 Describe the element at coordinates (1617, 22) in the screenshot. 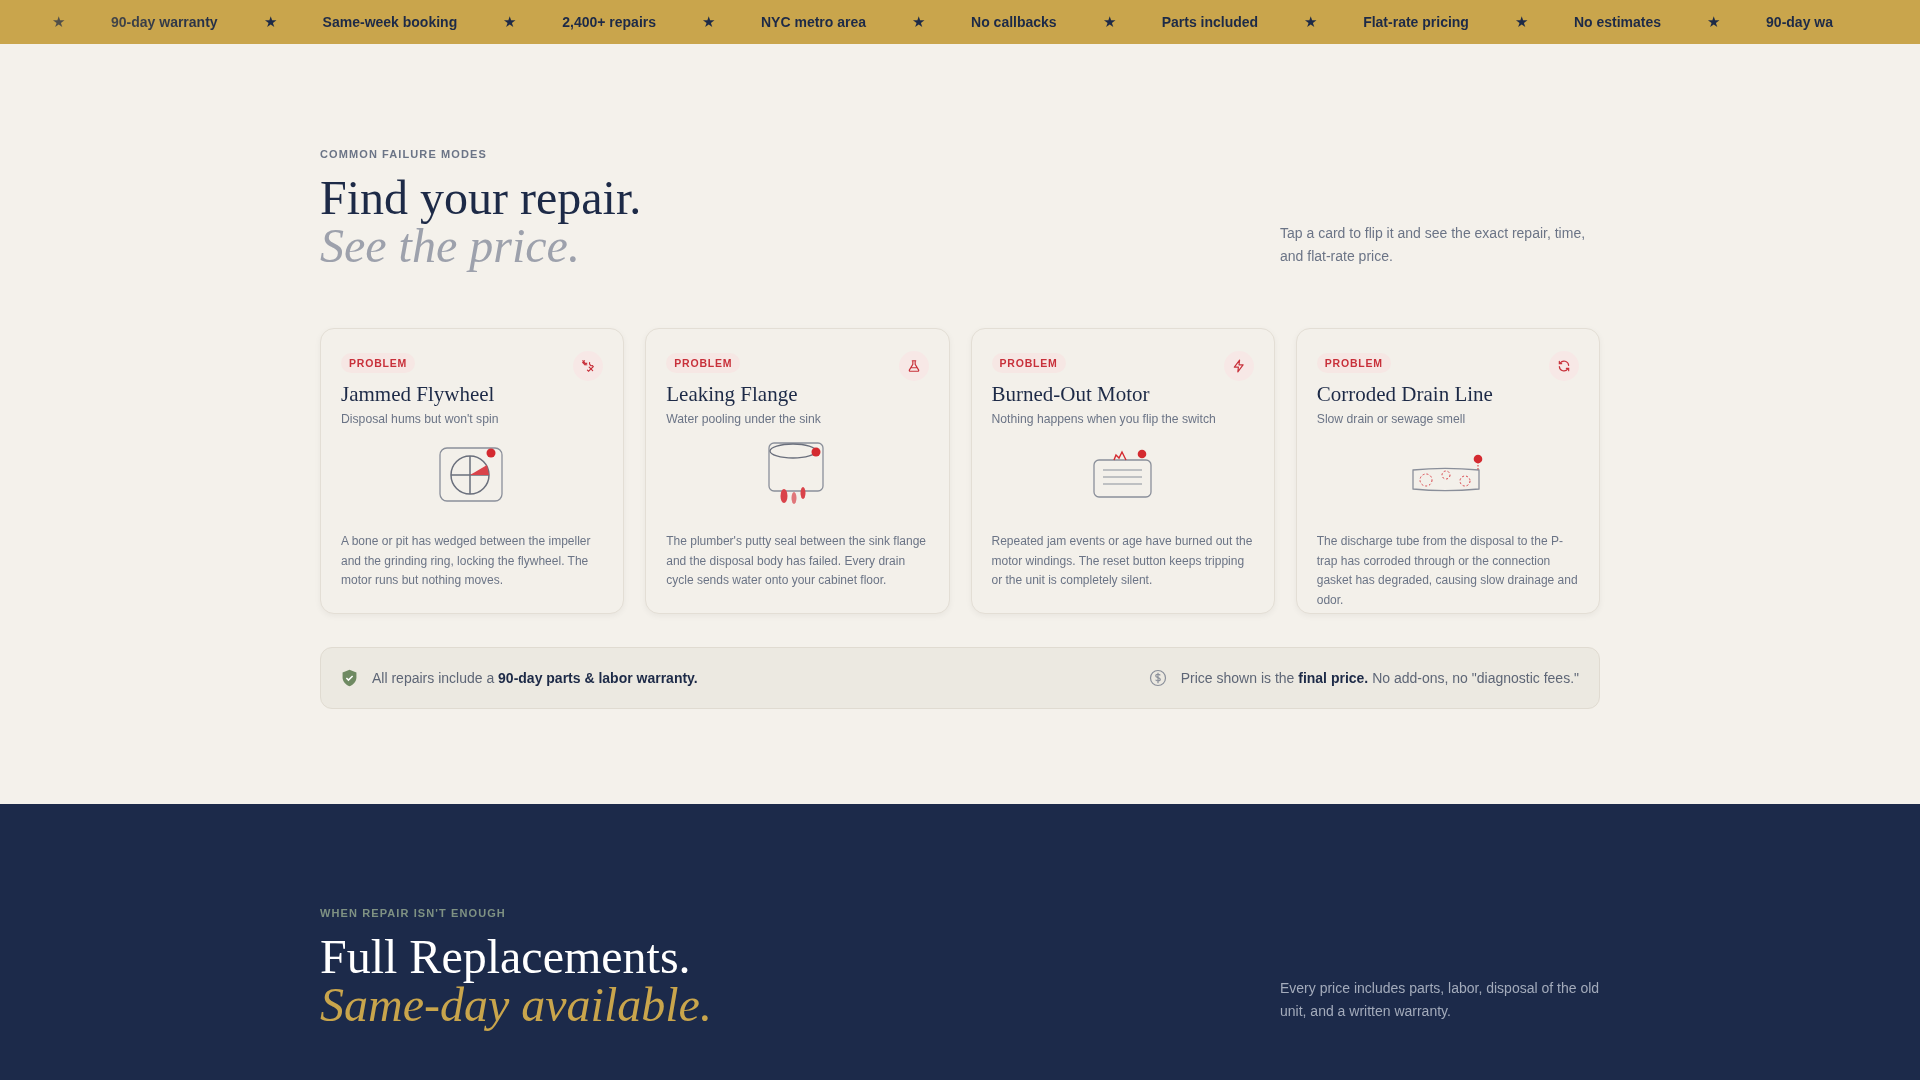

I see `ticker-text: No estimates` at that location.